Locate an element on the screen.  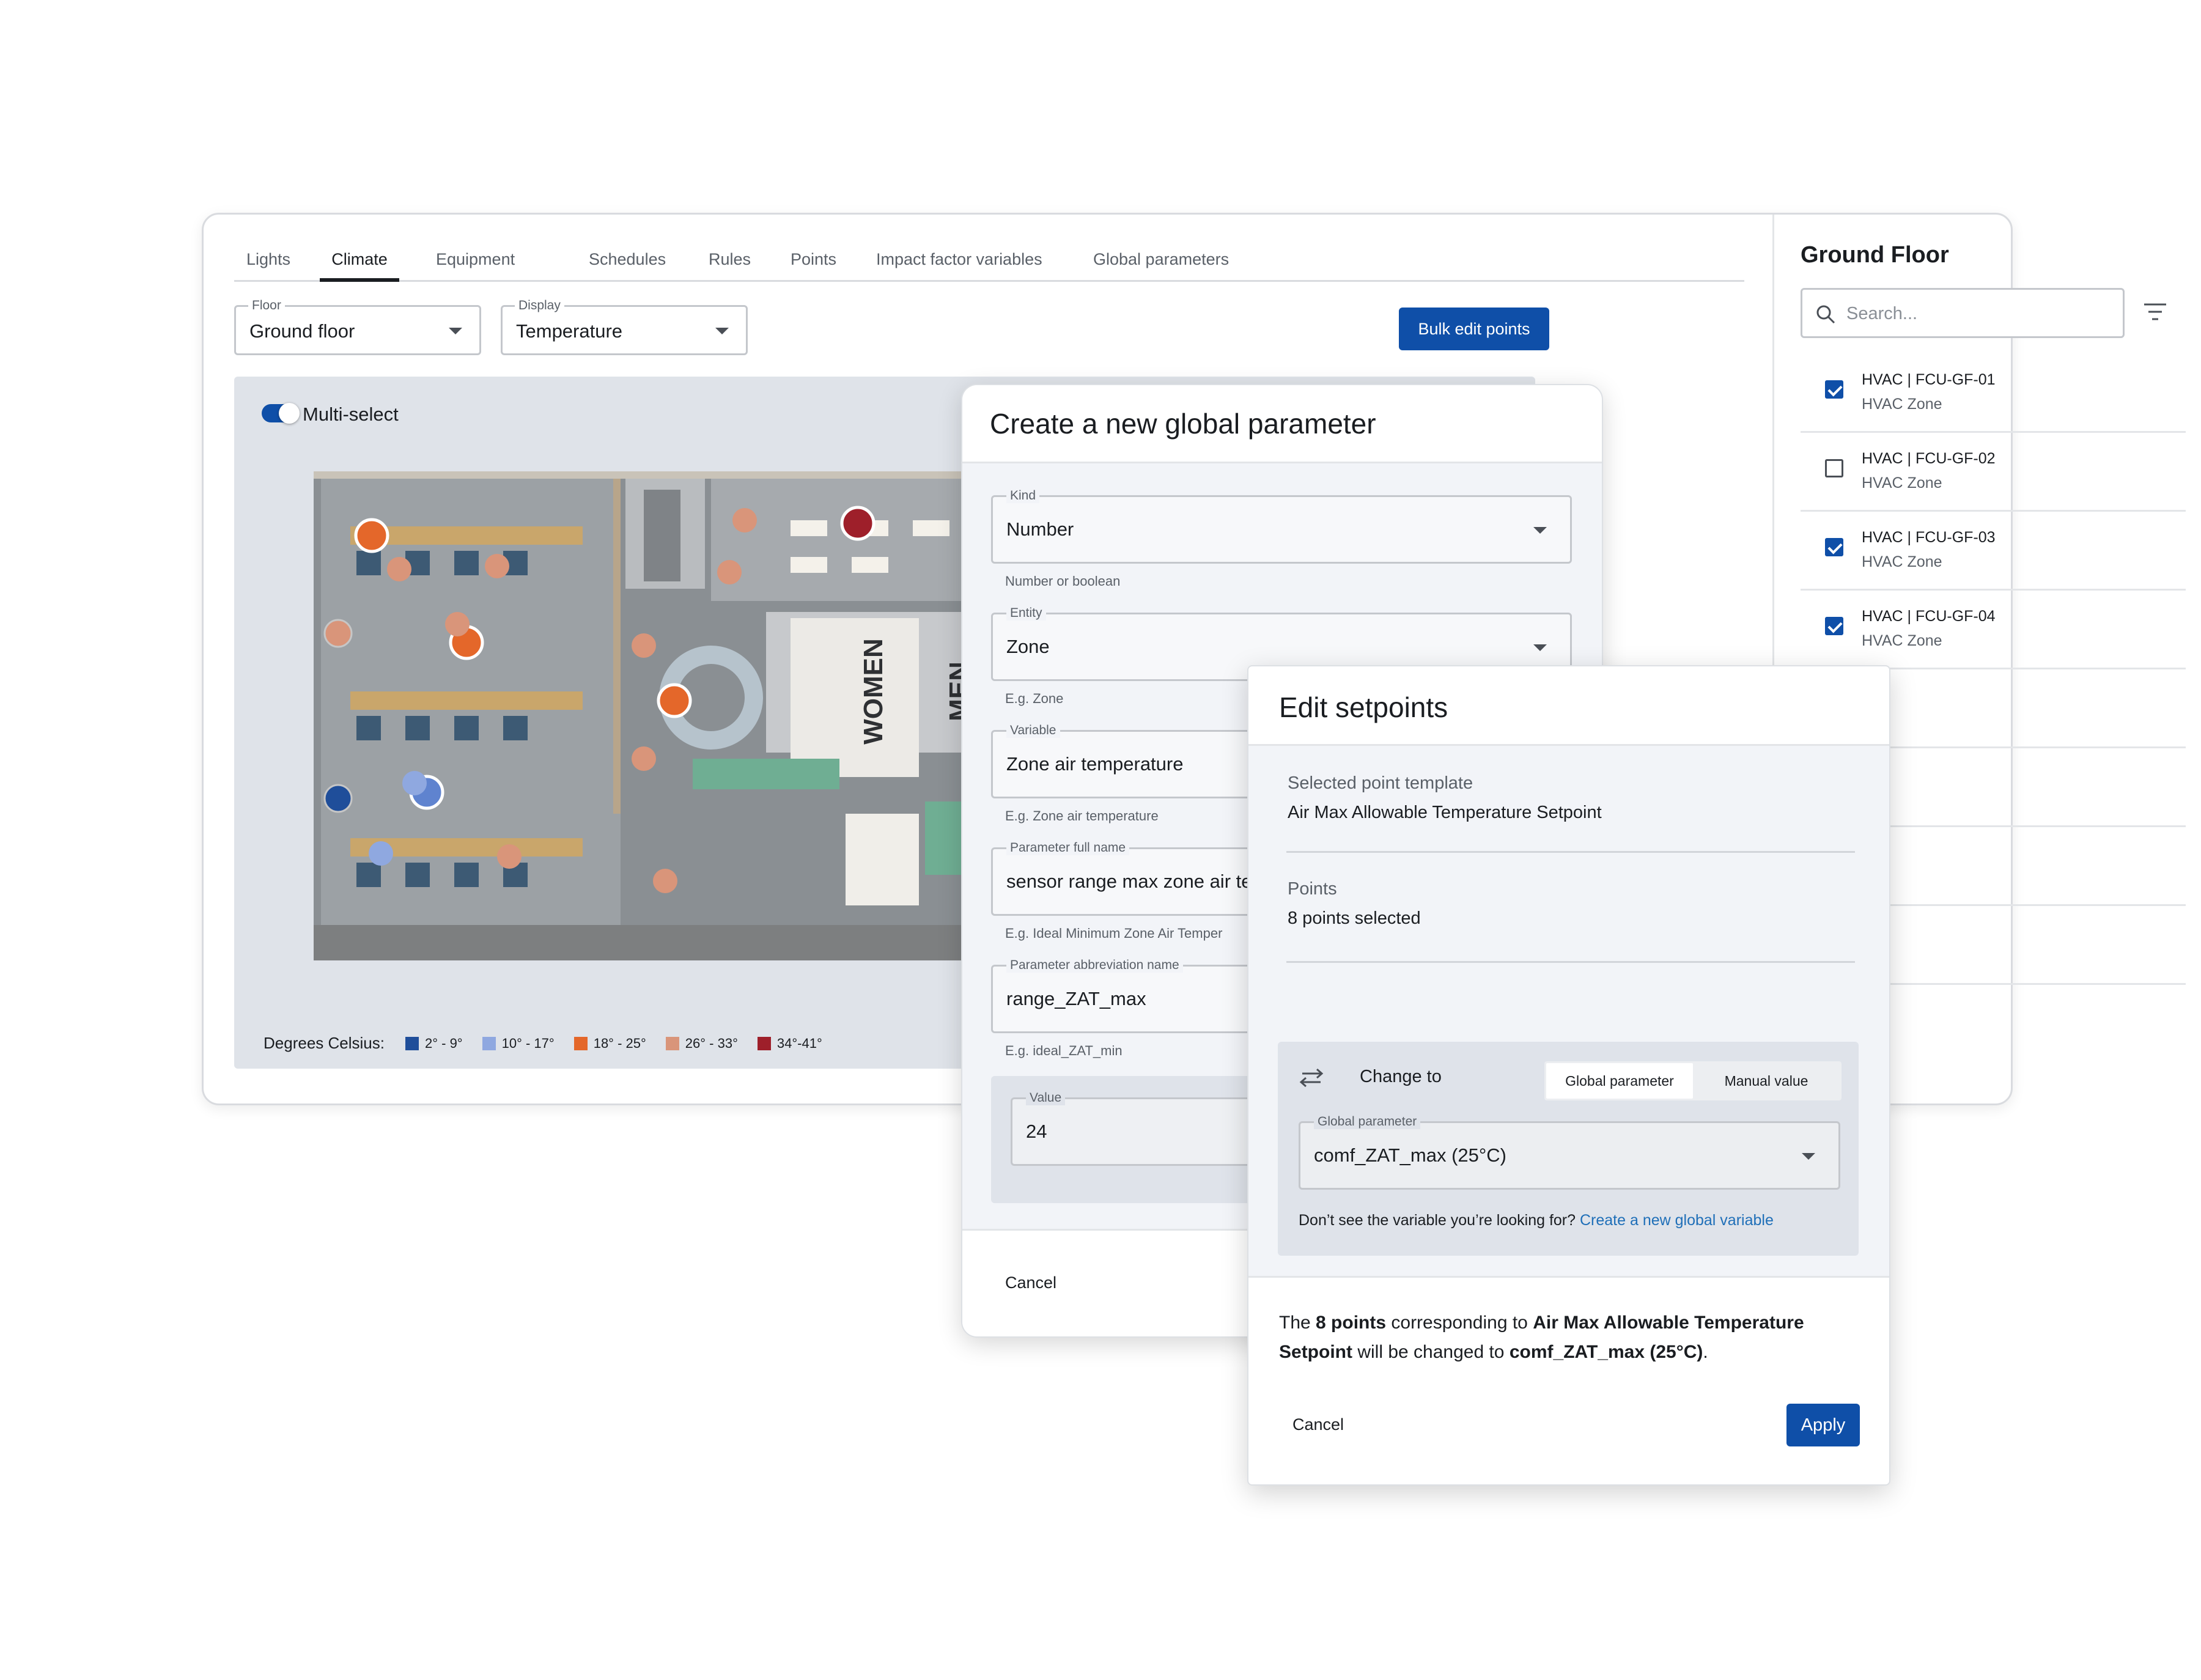
bulk-edit-points-button: Bulk edit points is located at coordinates (1474, 329).